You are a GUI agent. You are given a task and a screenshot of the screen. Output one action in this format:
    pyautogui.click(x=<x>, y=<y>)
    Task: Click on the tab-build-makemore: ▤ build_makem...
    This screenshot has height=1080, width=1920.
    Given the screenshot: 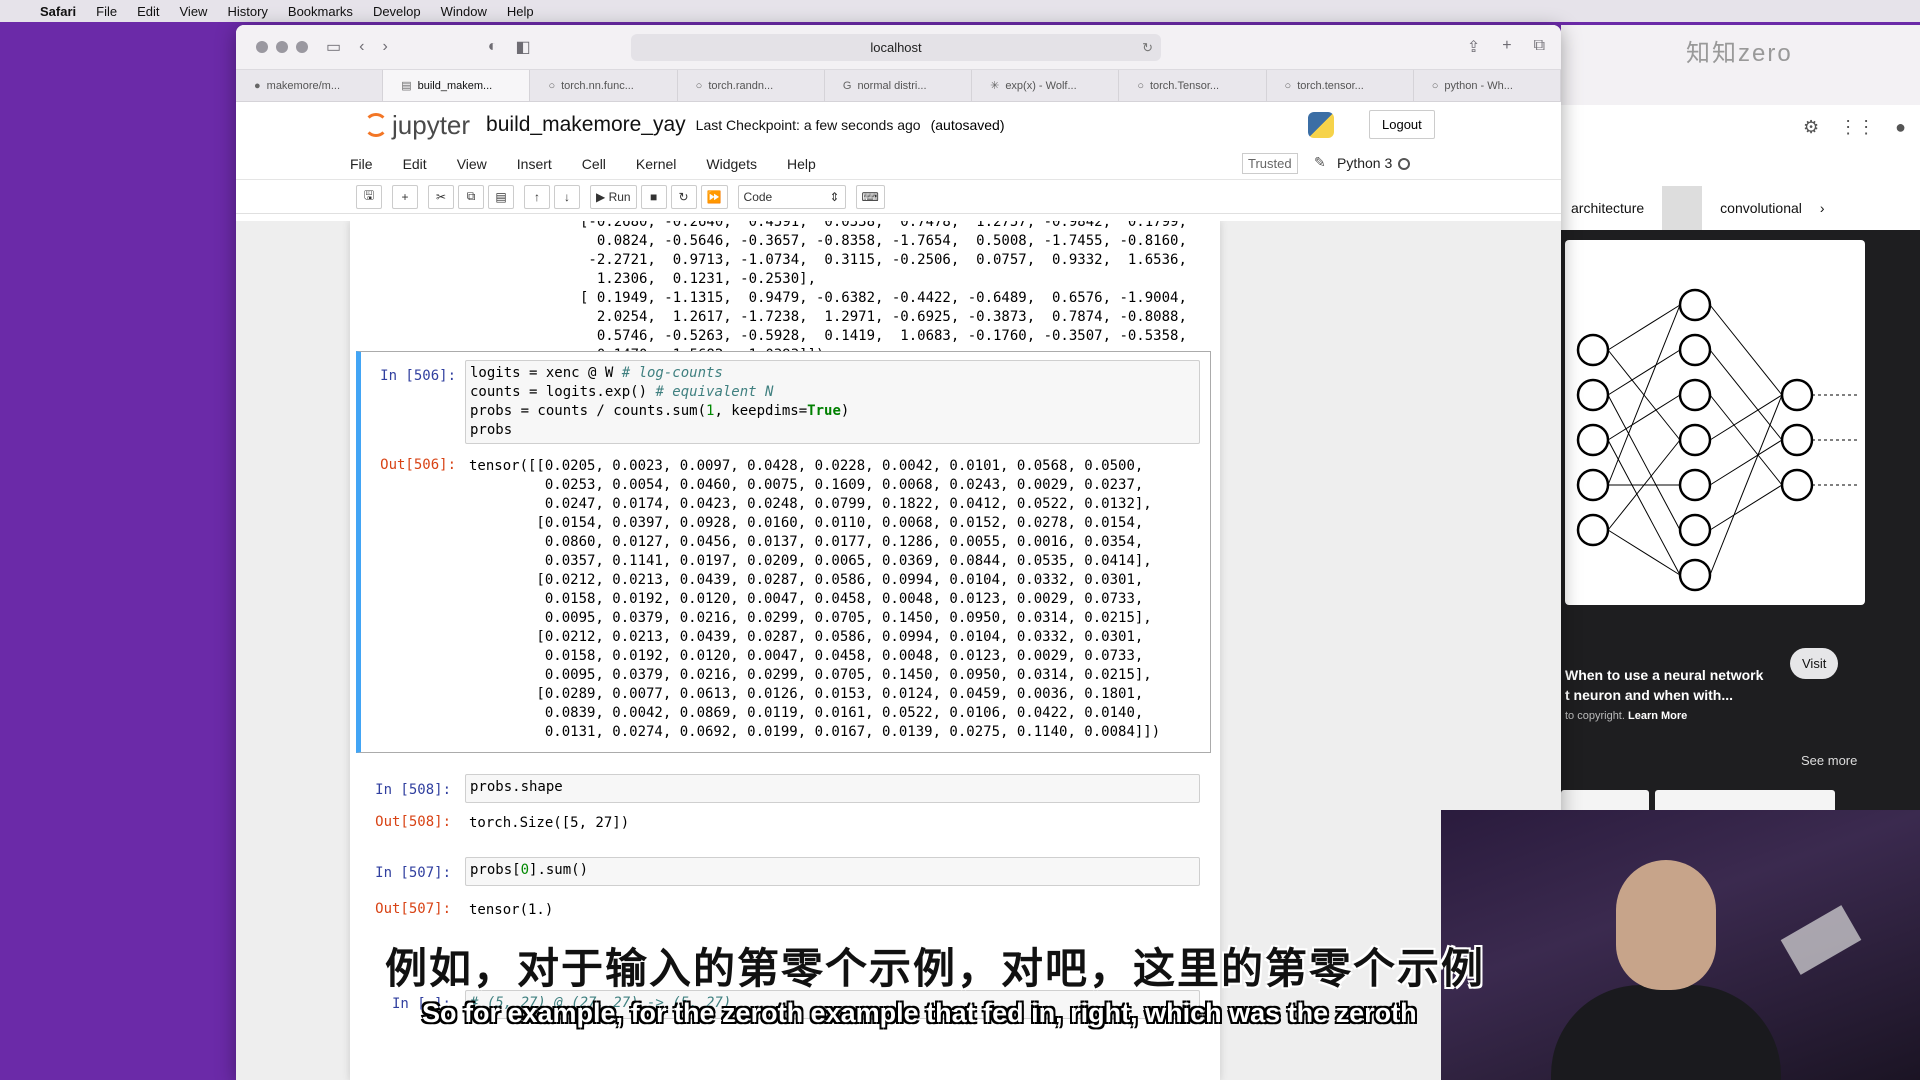 What is the action you would take?
    pyautogui.click(x=457, y=85)
    